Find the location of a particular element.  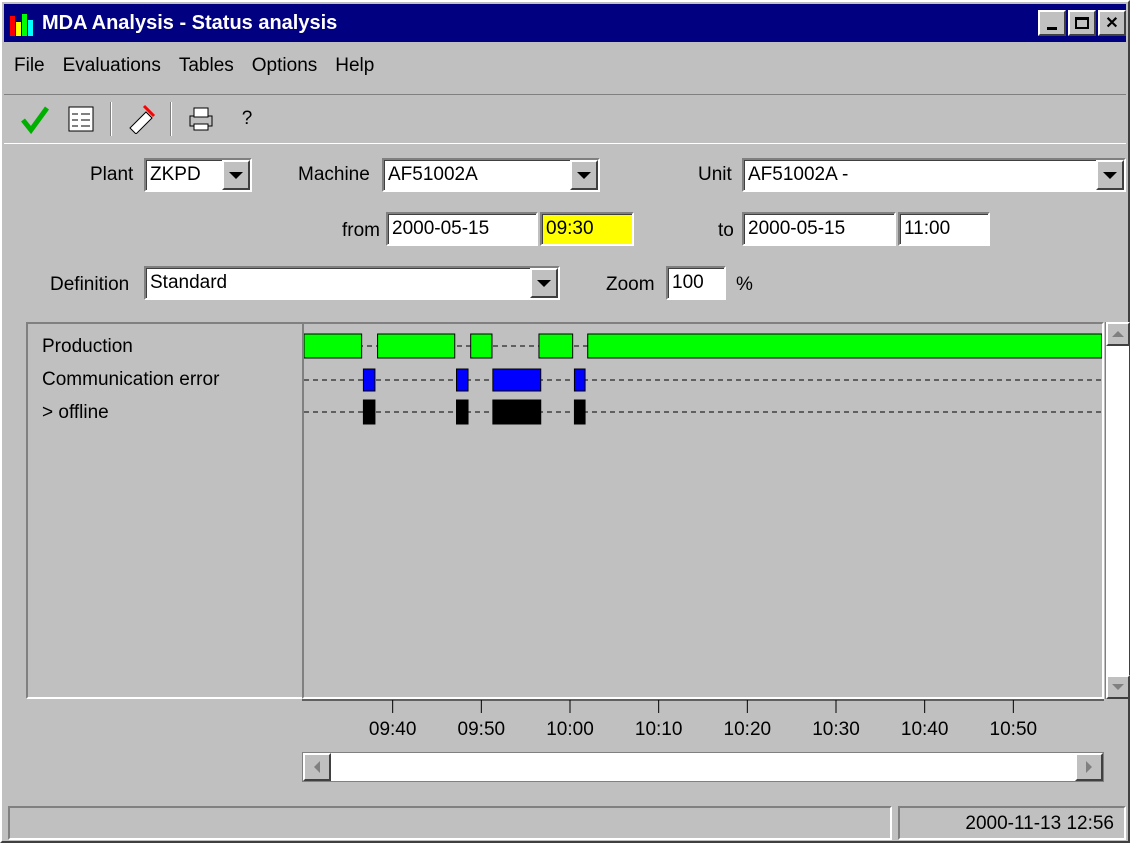

from-date-field: 2000-05-15 is located at coordinates (462, 229).